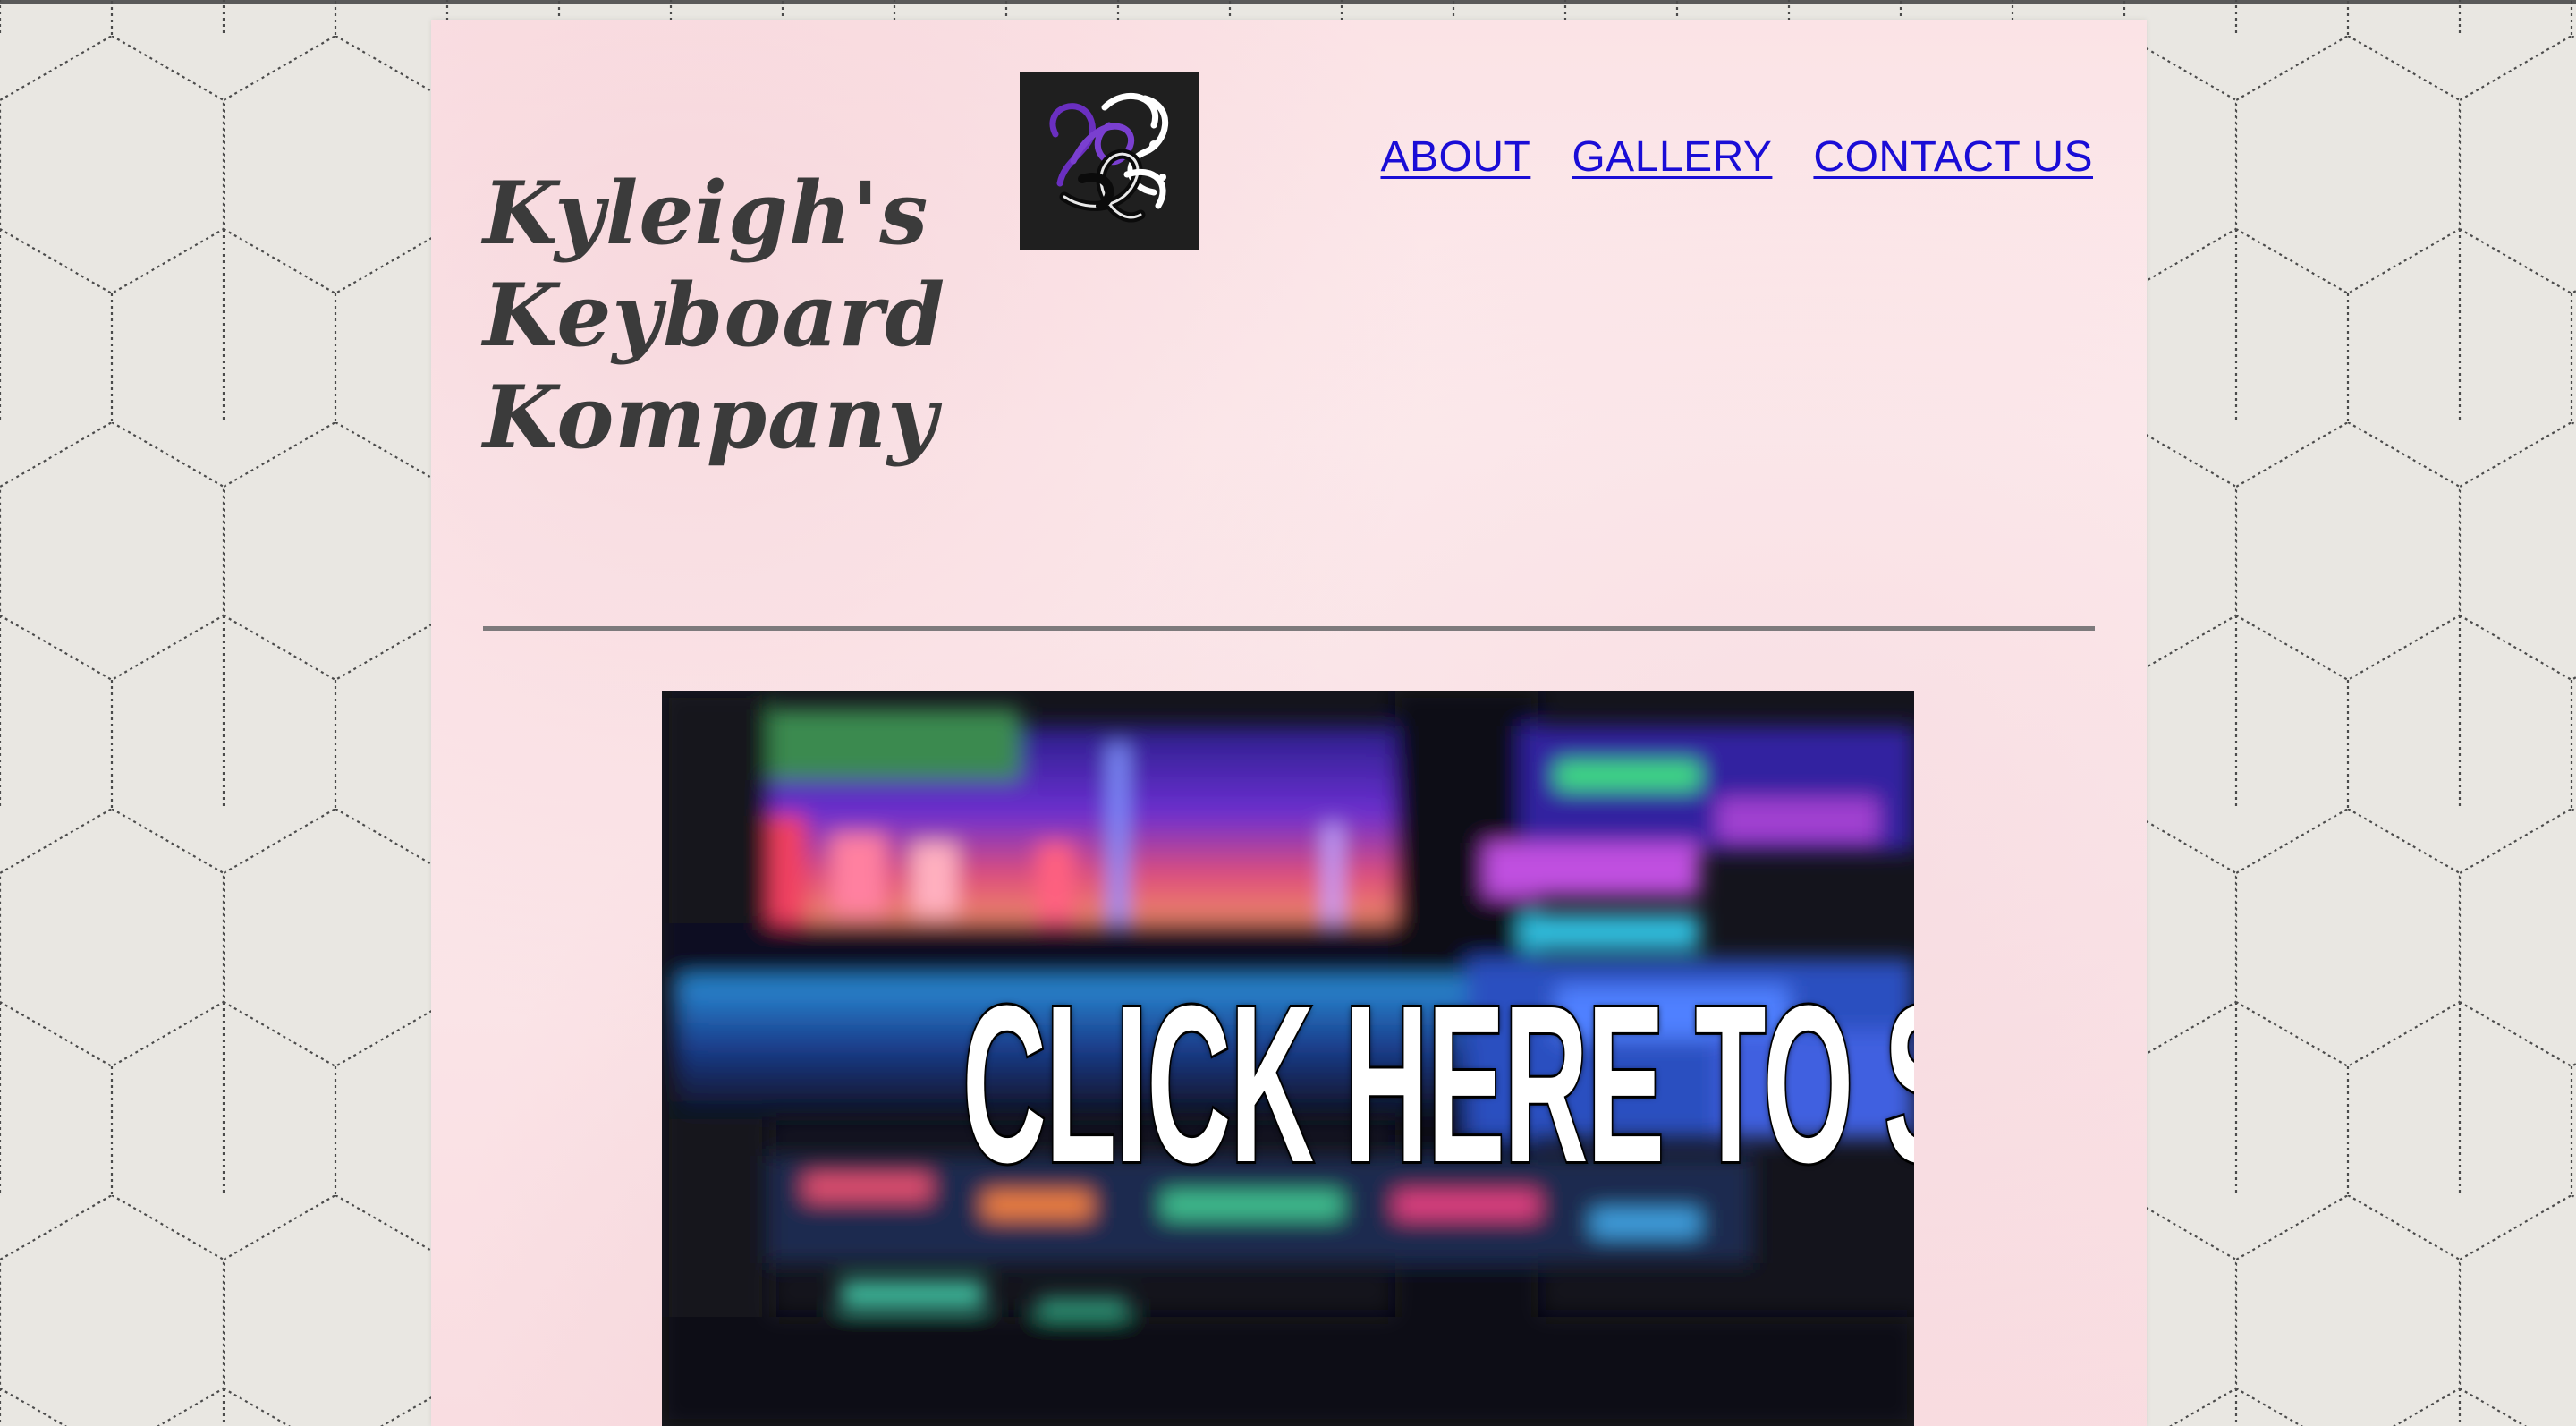 Image resolution: width=2576 pixels, height=1426 pixels. I want to click on nav-link-gallery: GALLERY, so click(1672, 157).